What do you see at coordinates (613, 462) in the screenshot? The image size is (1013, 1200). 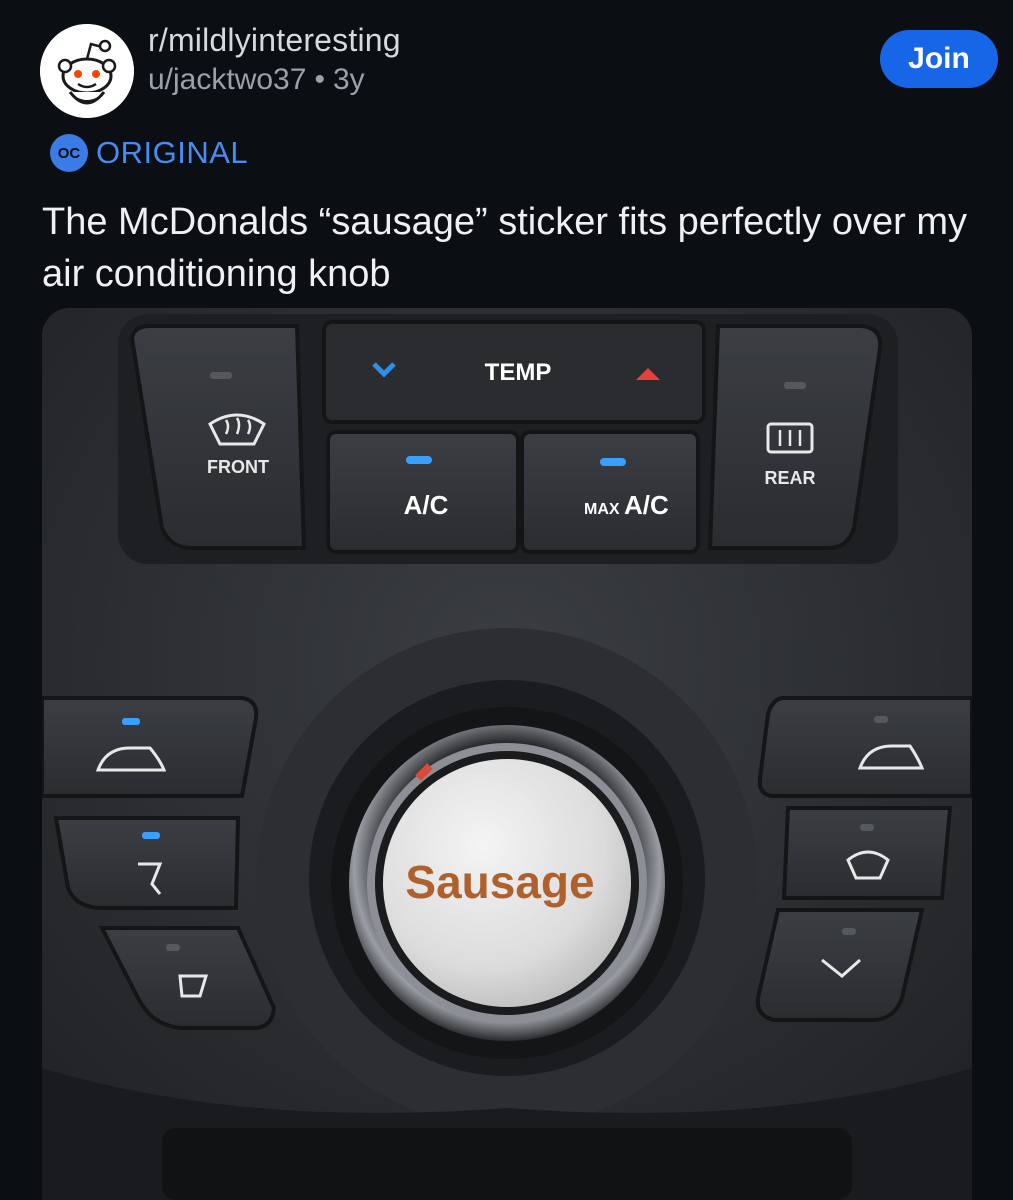 I see `max-ac-indicator` at bounding box center [613, 462].